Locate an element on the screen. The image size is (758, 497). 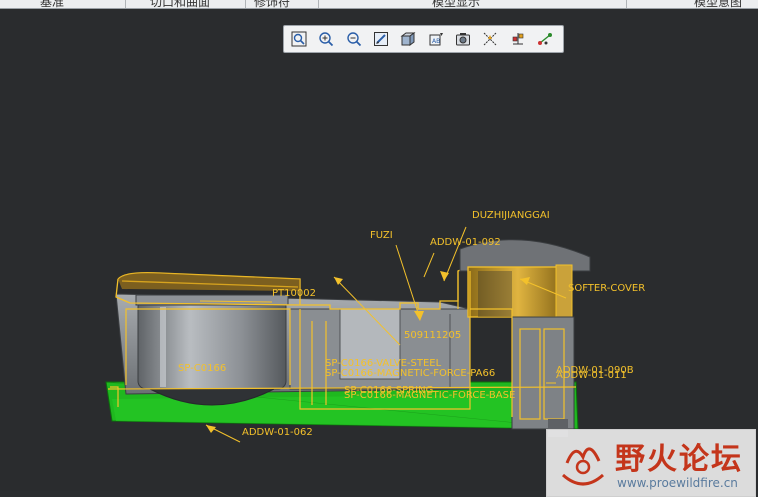
model-label: ADDW-01-092 is located at coordinates (465, 242).